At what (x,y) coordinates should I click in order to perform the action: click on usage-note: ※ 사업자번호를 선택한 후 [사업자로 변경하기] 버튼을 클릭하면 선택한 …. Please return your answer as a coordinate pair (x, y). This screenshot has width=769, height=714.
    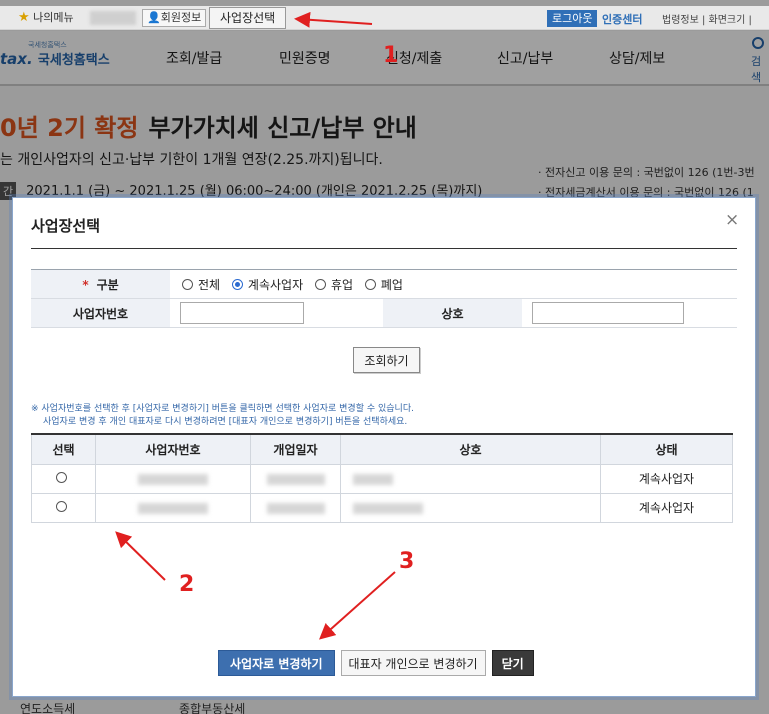
    Looking at the image, I should click on (222, 416).